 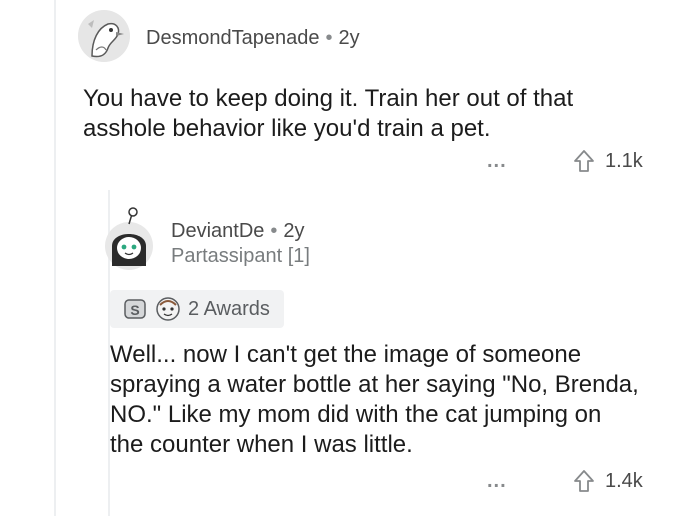 I want to click on thread-line-outer, so click(x=55, y=258).